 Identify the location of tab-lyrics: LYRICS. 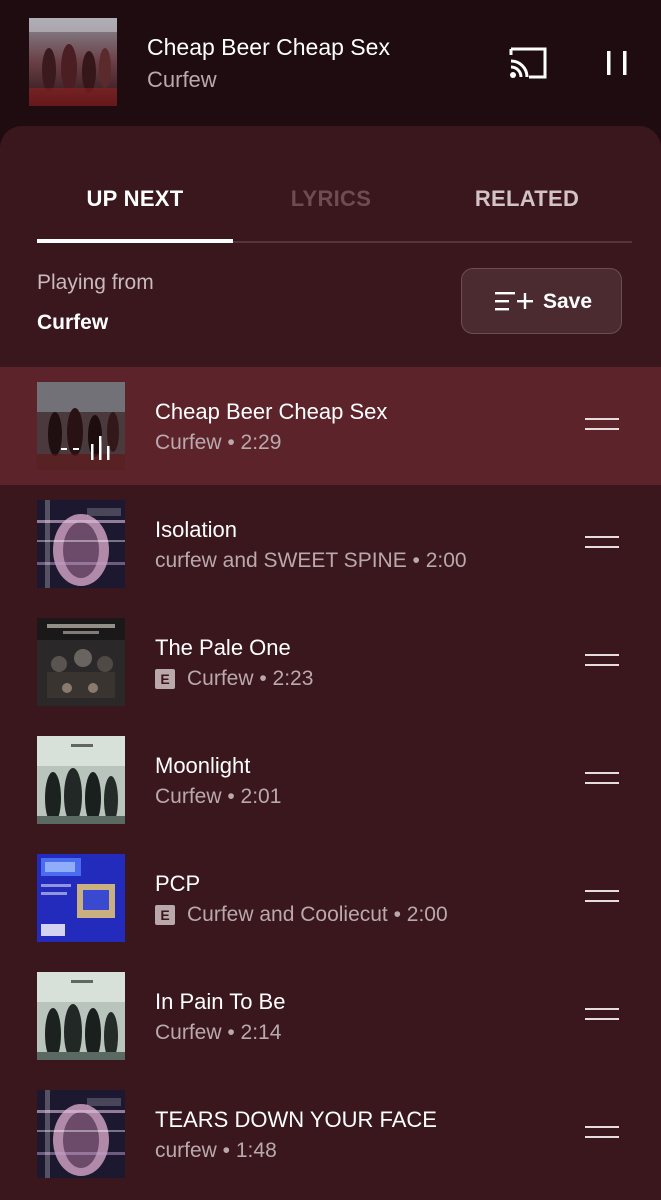
(331, 199).